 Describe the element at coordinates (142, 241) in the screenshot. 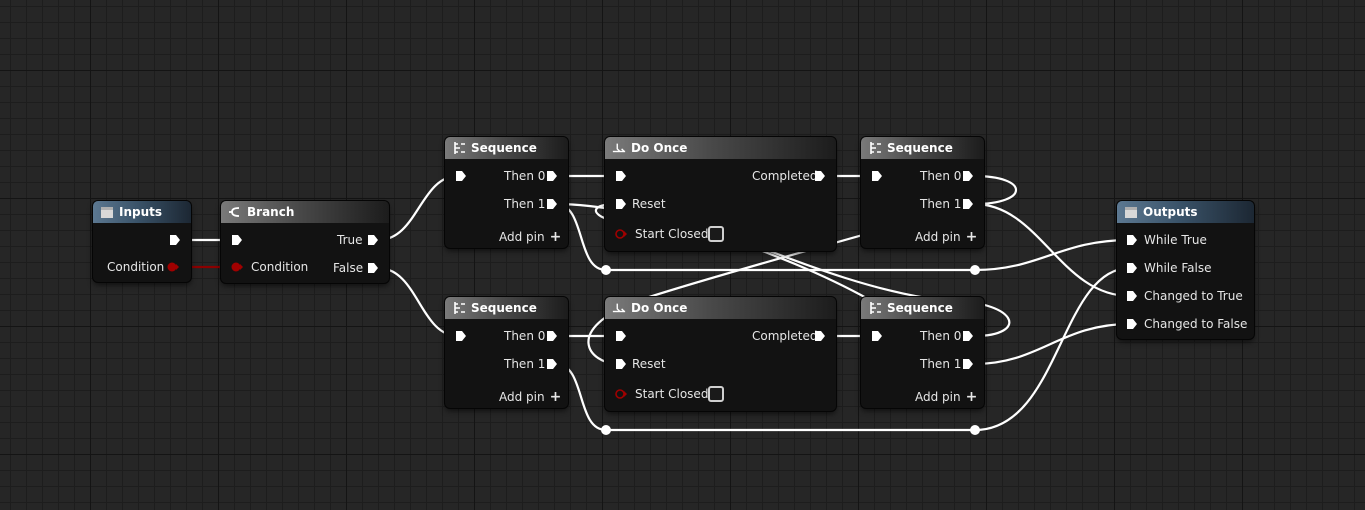

I see `inputs-node: Inputs Condition` at that location.